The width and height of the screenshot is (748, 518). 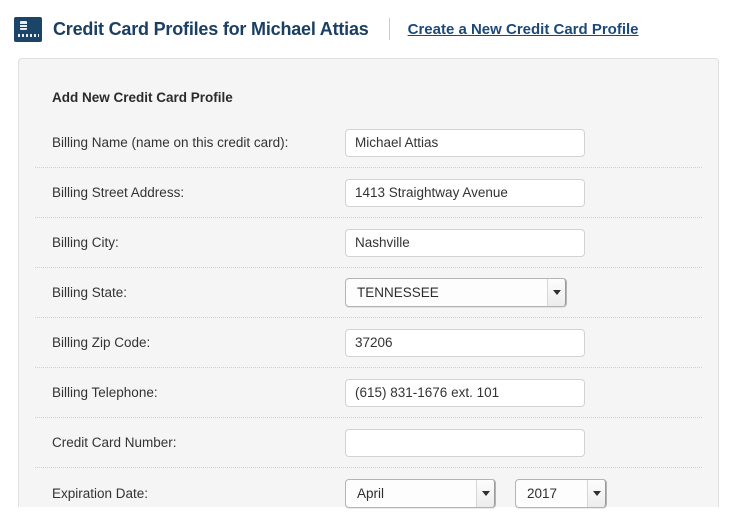 I want to click on label-billing-zip-code: Billing Zip Code:, so click(x=101, y=342).